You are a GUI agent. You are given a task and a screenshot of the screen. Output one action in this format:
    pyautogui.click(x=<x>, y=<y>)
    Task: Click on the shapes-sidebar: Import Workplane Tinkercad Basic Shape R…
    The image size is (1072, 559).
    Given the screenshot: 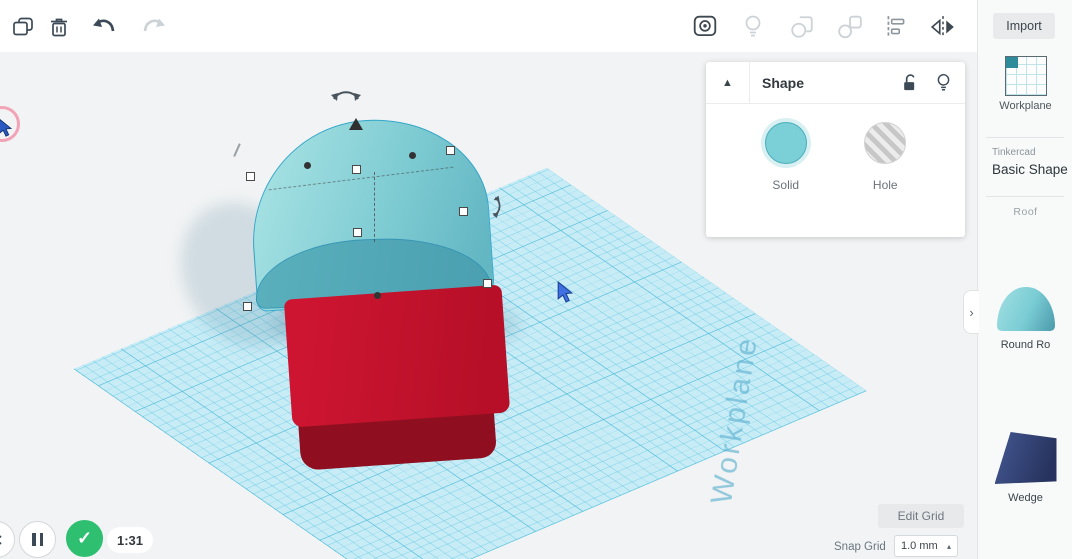 What is the action you would take?
    pyautogui.click(x=1017, y=279)
    